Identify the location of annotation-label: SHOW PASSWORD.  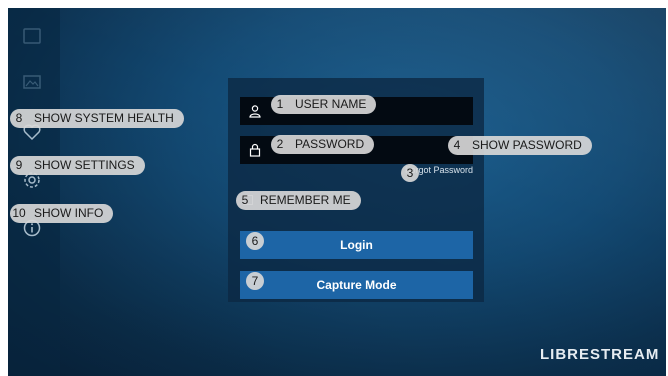
(527, 145).